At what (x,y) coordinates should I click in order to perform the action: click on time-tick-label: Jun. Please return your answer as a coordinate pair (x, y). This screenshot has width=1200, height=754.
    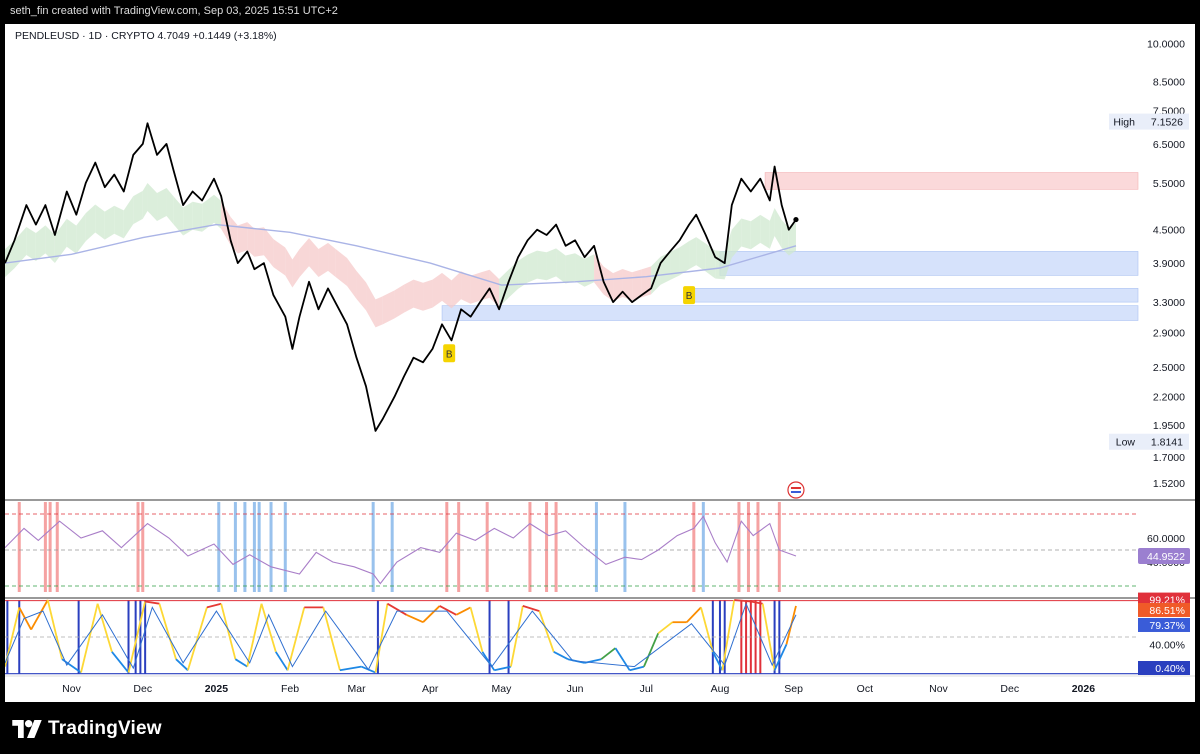
    Looking at the image, I should click on (575, 689).